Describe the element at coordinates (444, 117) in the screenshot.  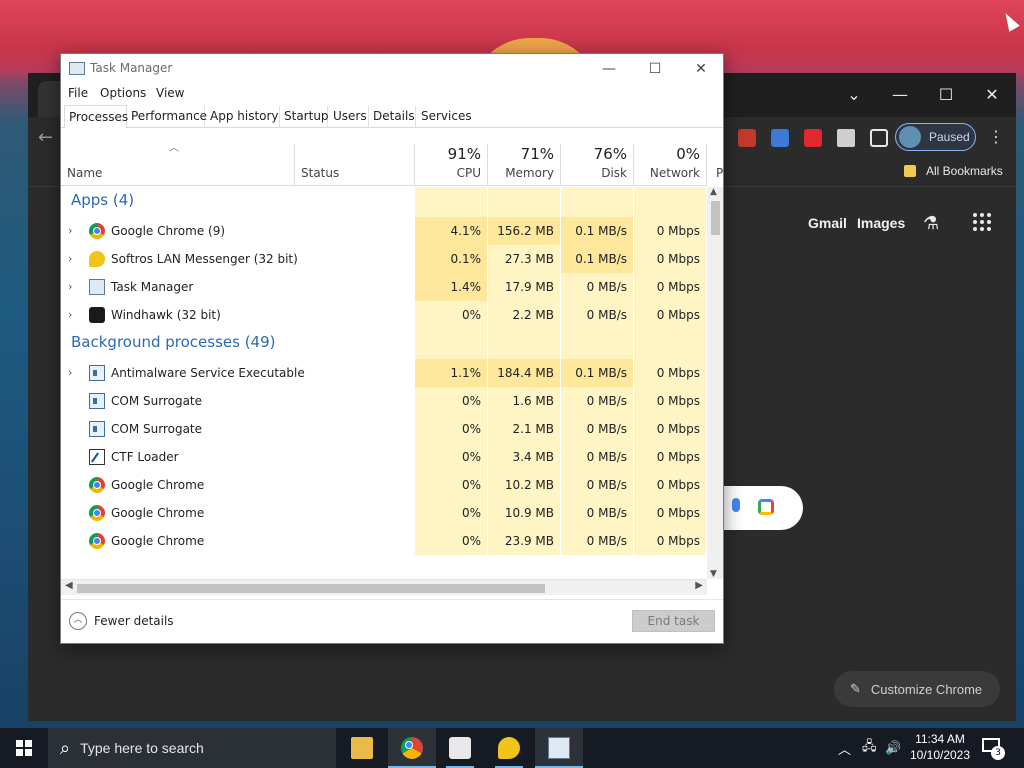
I see `tab-services: Services` at that location.